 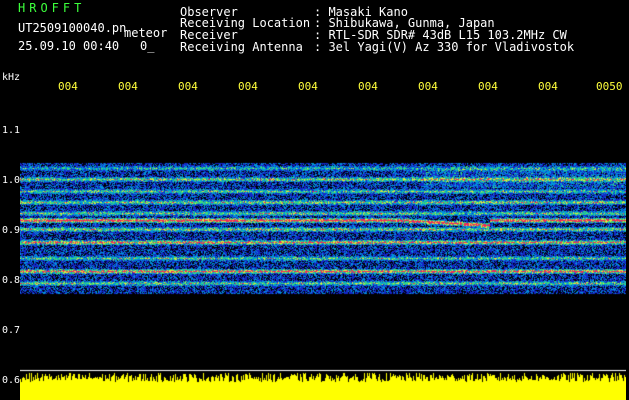 What do you see at coordinates (147, 46) in the screenshot?
I see `counter-label: 0_` at bounding box center [147, 46].